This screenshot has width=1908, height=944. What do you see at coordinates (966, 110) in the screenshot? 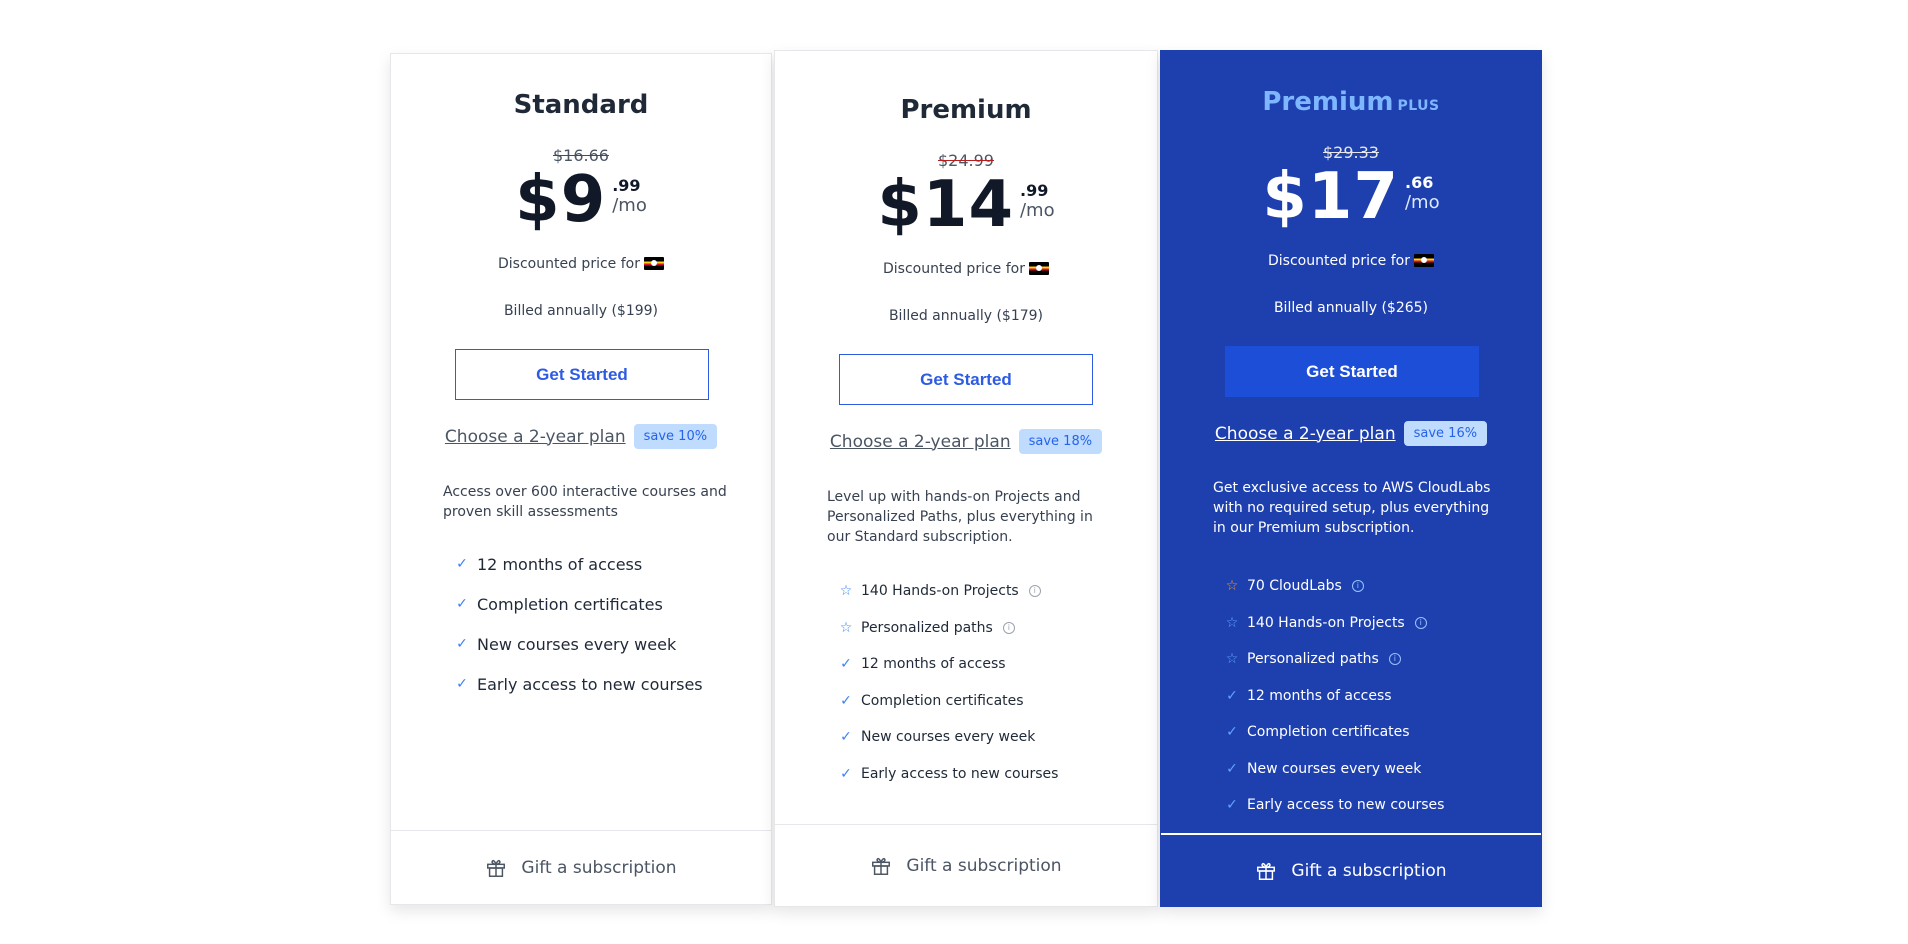
I see `plan-title: Premium` at bounding box center [966, 110].